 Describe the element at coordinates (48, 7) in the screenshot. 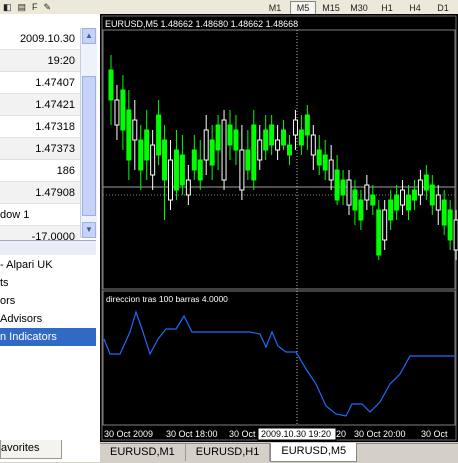

I see `toolbar-button-4: ✎` at that location.